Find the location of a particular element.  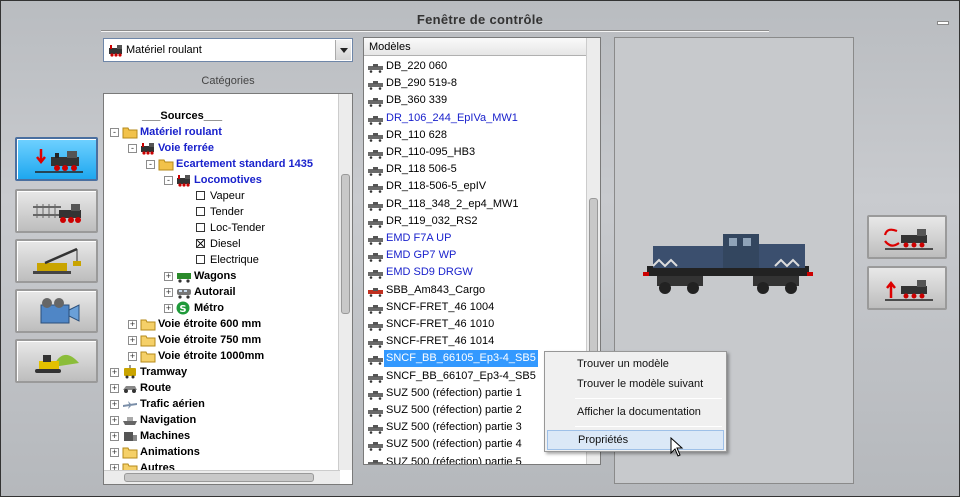

model-list-item: DR_118-506-5_epIV is located at coordinates (477, 186).